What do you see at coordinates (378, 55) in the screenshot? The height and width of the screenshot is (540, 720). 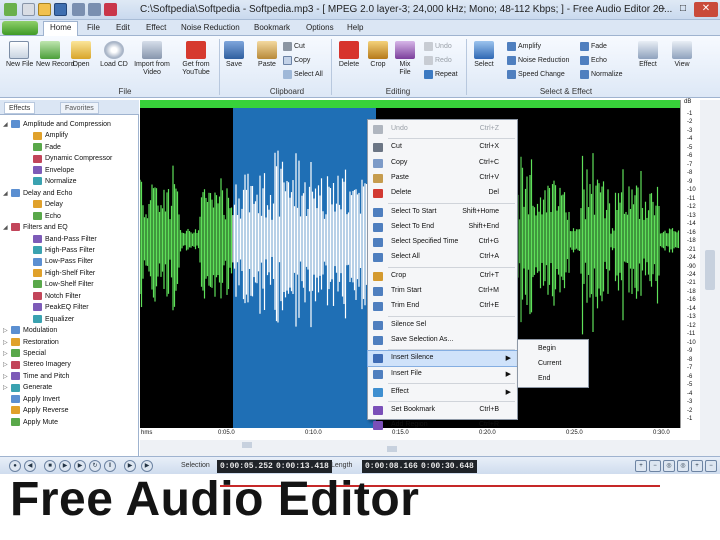 I see `crop-button: Crop` at bounding box center [378, 55].